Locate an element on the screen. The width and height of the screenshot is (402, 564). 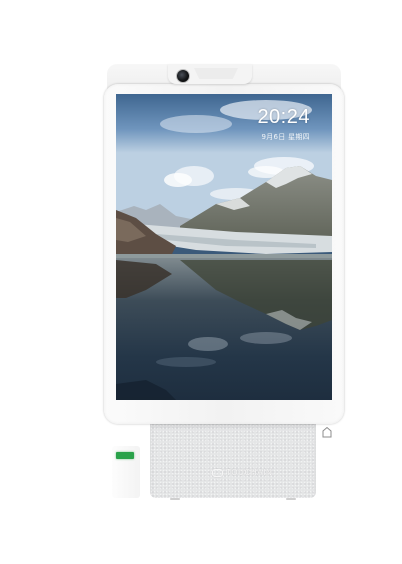
brand-logo: TOUCHAIN is located at coordinates (242, 472).